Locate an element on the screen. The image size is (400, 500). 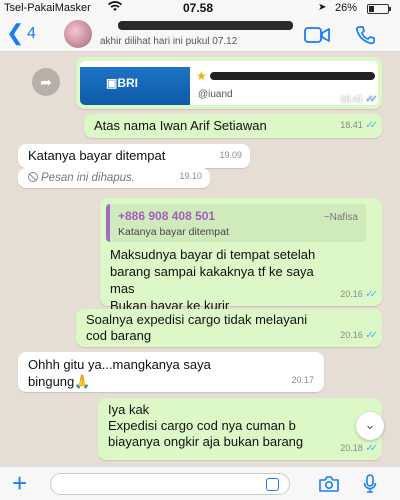
message-line: Maksudnya bayar di tempat setelah is located at coordinates (213, 254).